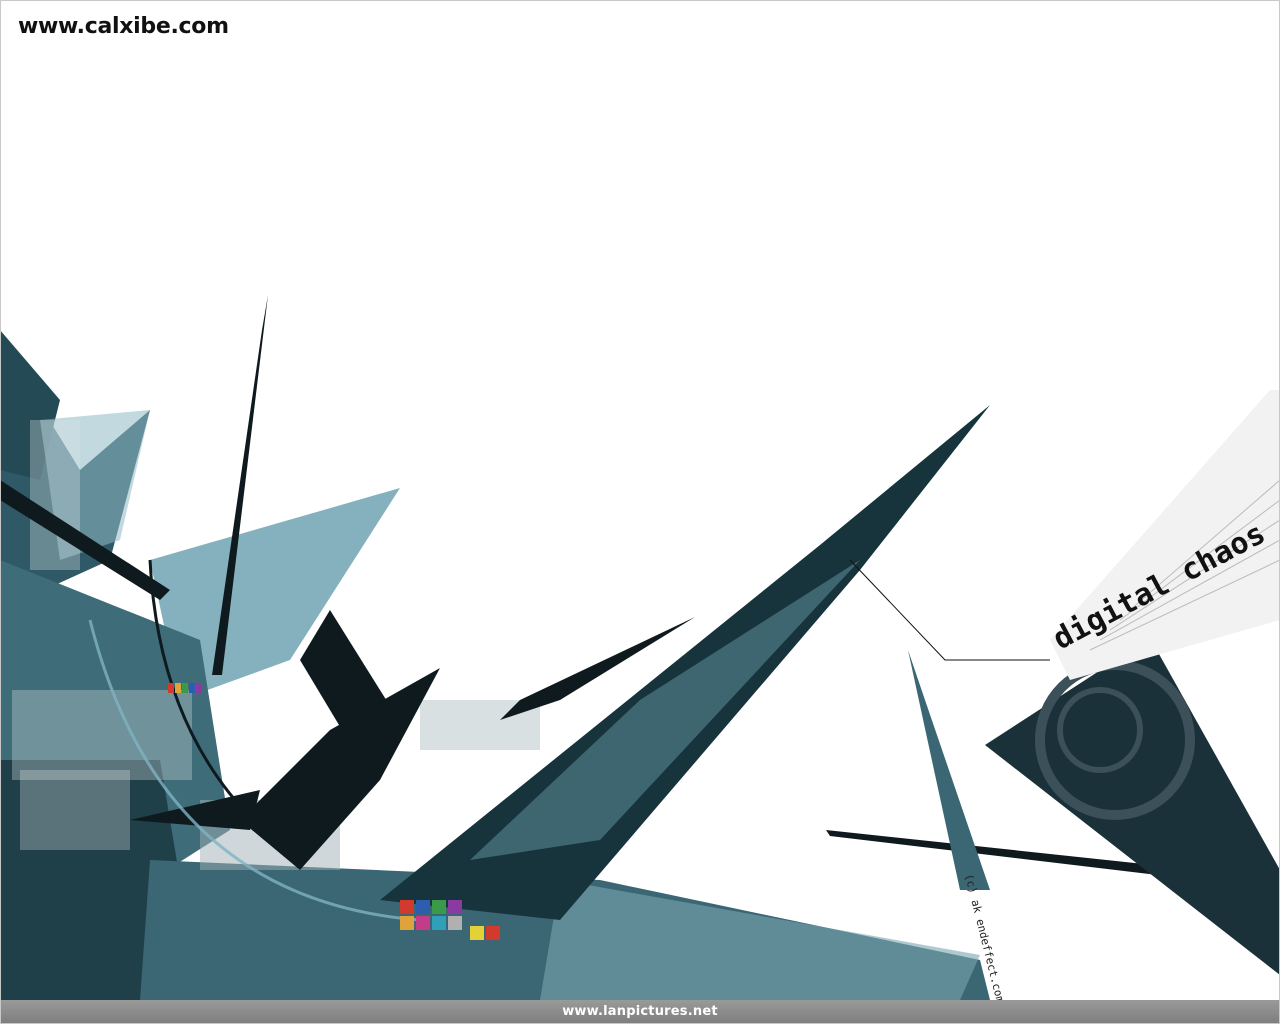 Image resolution: width=1280 pixels, height=1024 pixels. Describe the element at coordinates (185, 688) in the screenshot. I see `color-mosaic-small` at that location.